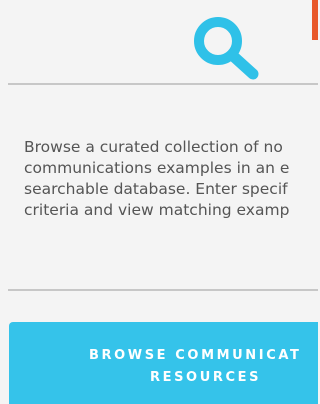 The width and height of the screenshot is (320, 404). I want to click on accent-strip, so click(315, 20).